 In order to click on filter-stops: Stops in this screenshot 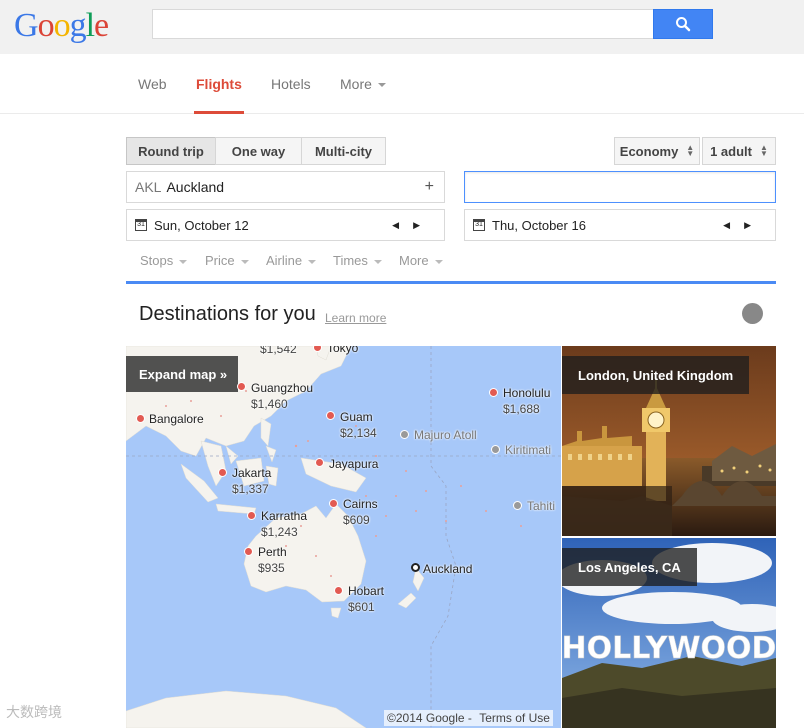, I will do `click(164, 260)`.